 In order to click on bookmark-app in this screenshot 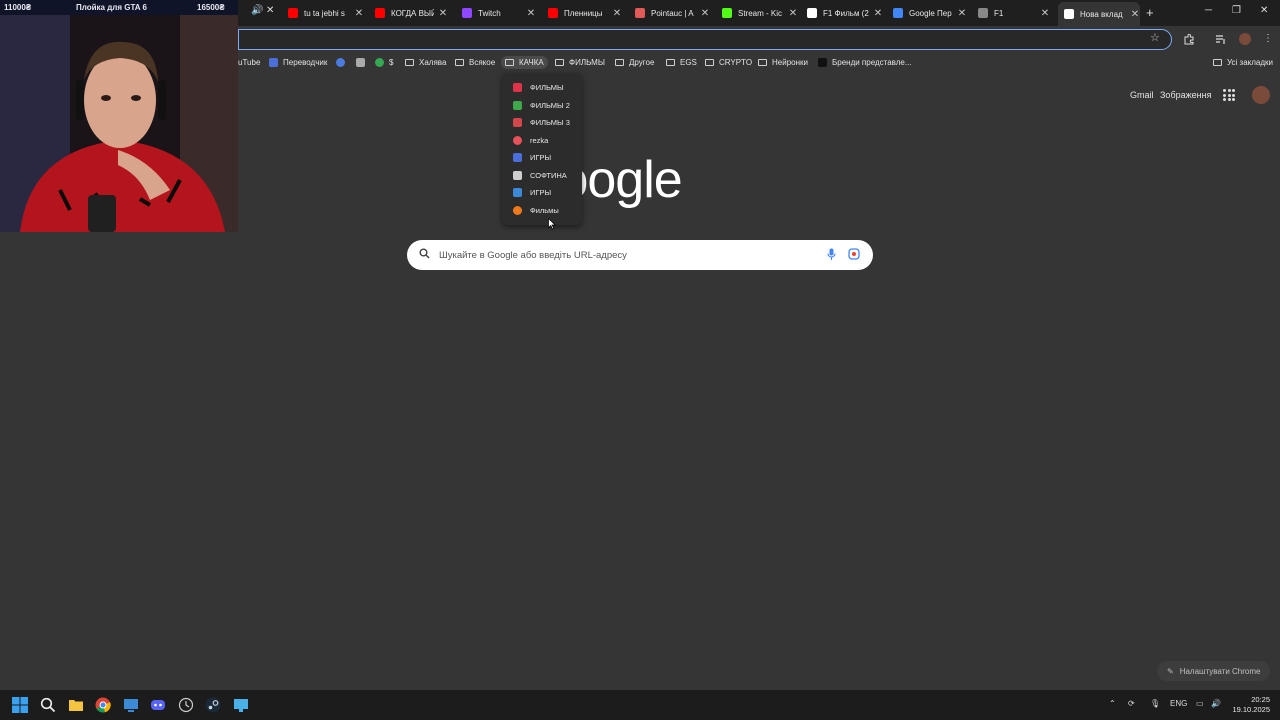, I will do `click(363, 62)`.